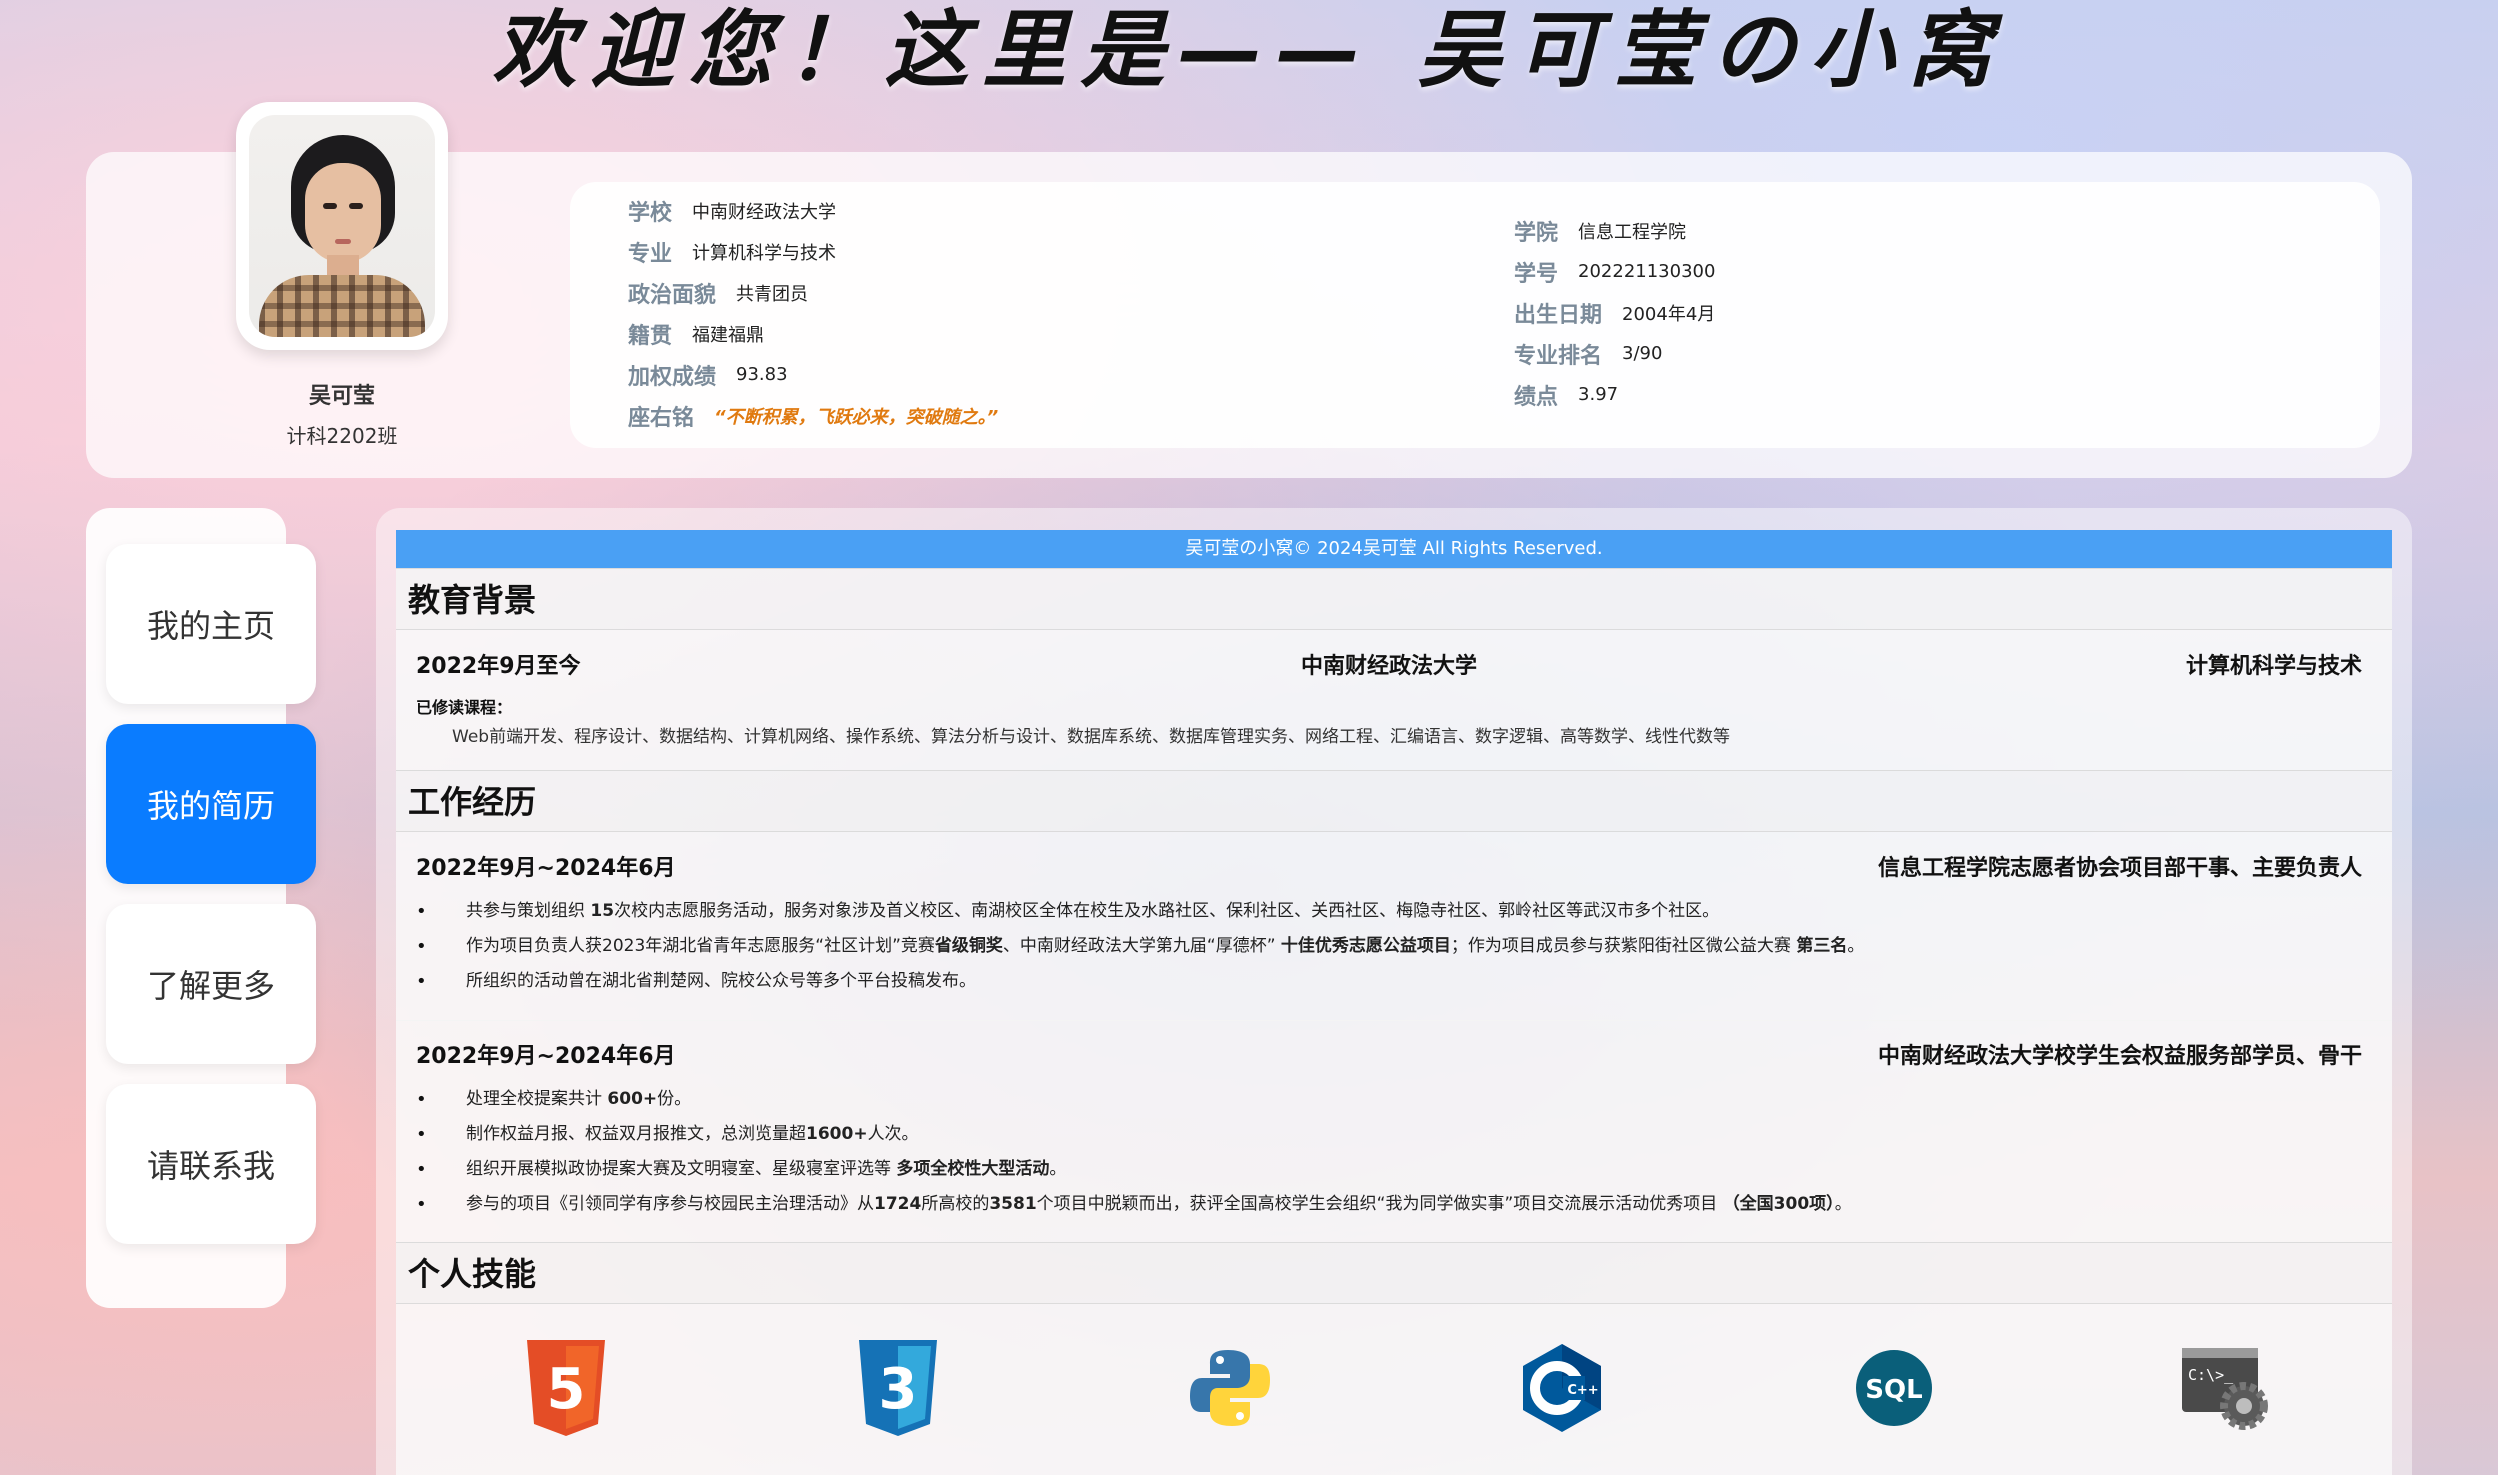  I want to click on skills-heading: 个人技能, so click(1394, 1273).